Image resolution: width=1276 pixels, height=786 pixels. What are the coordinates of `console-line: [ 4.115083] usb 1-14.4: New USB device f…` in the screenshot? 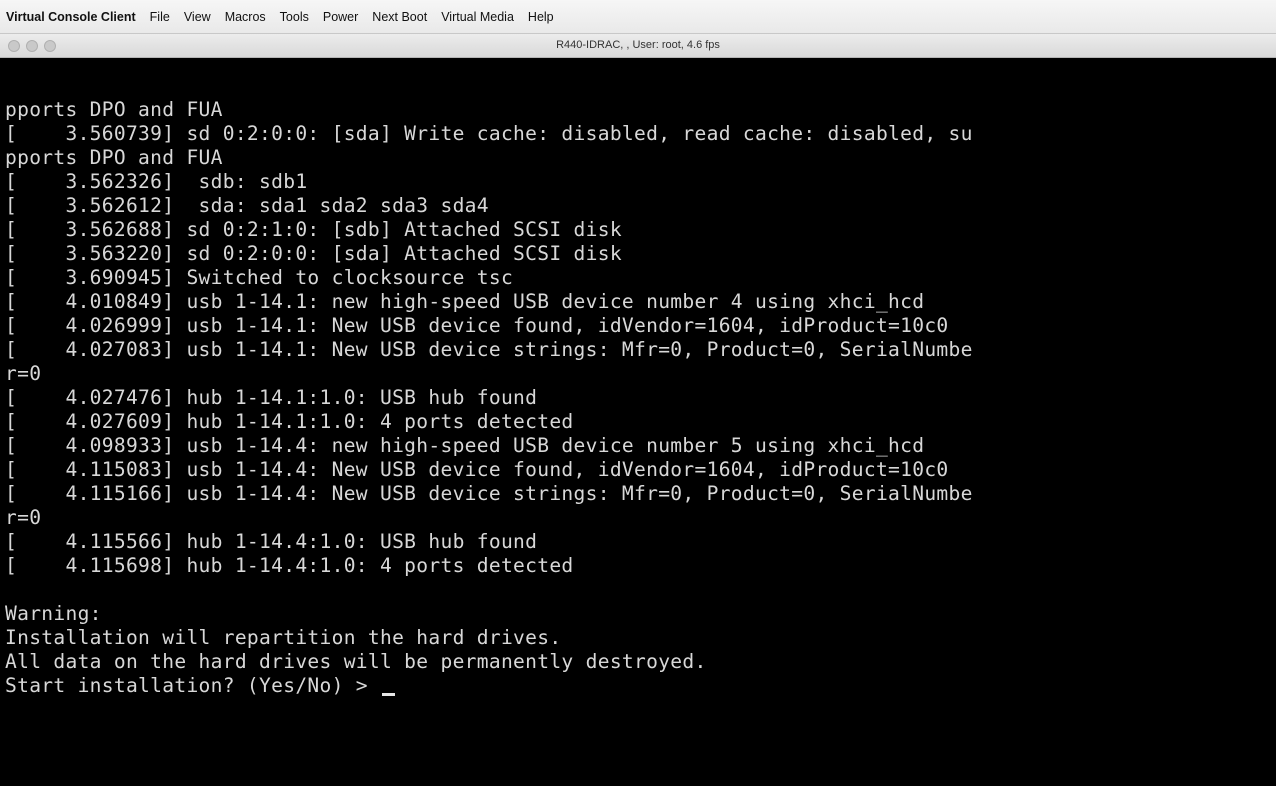 It's located at (477, 469).